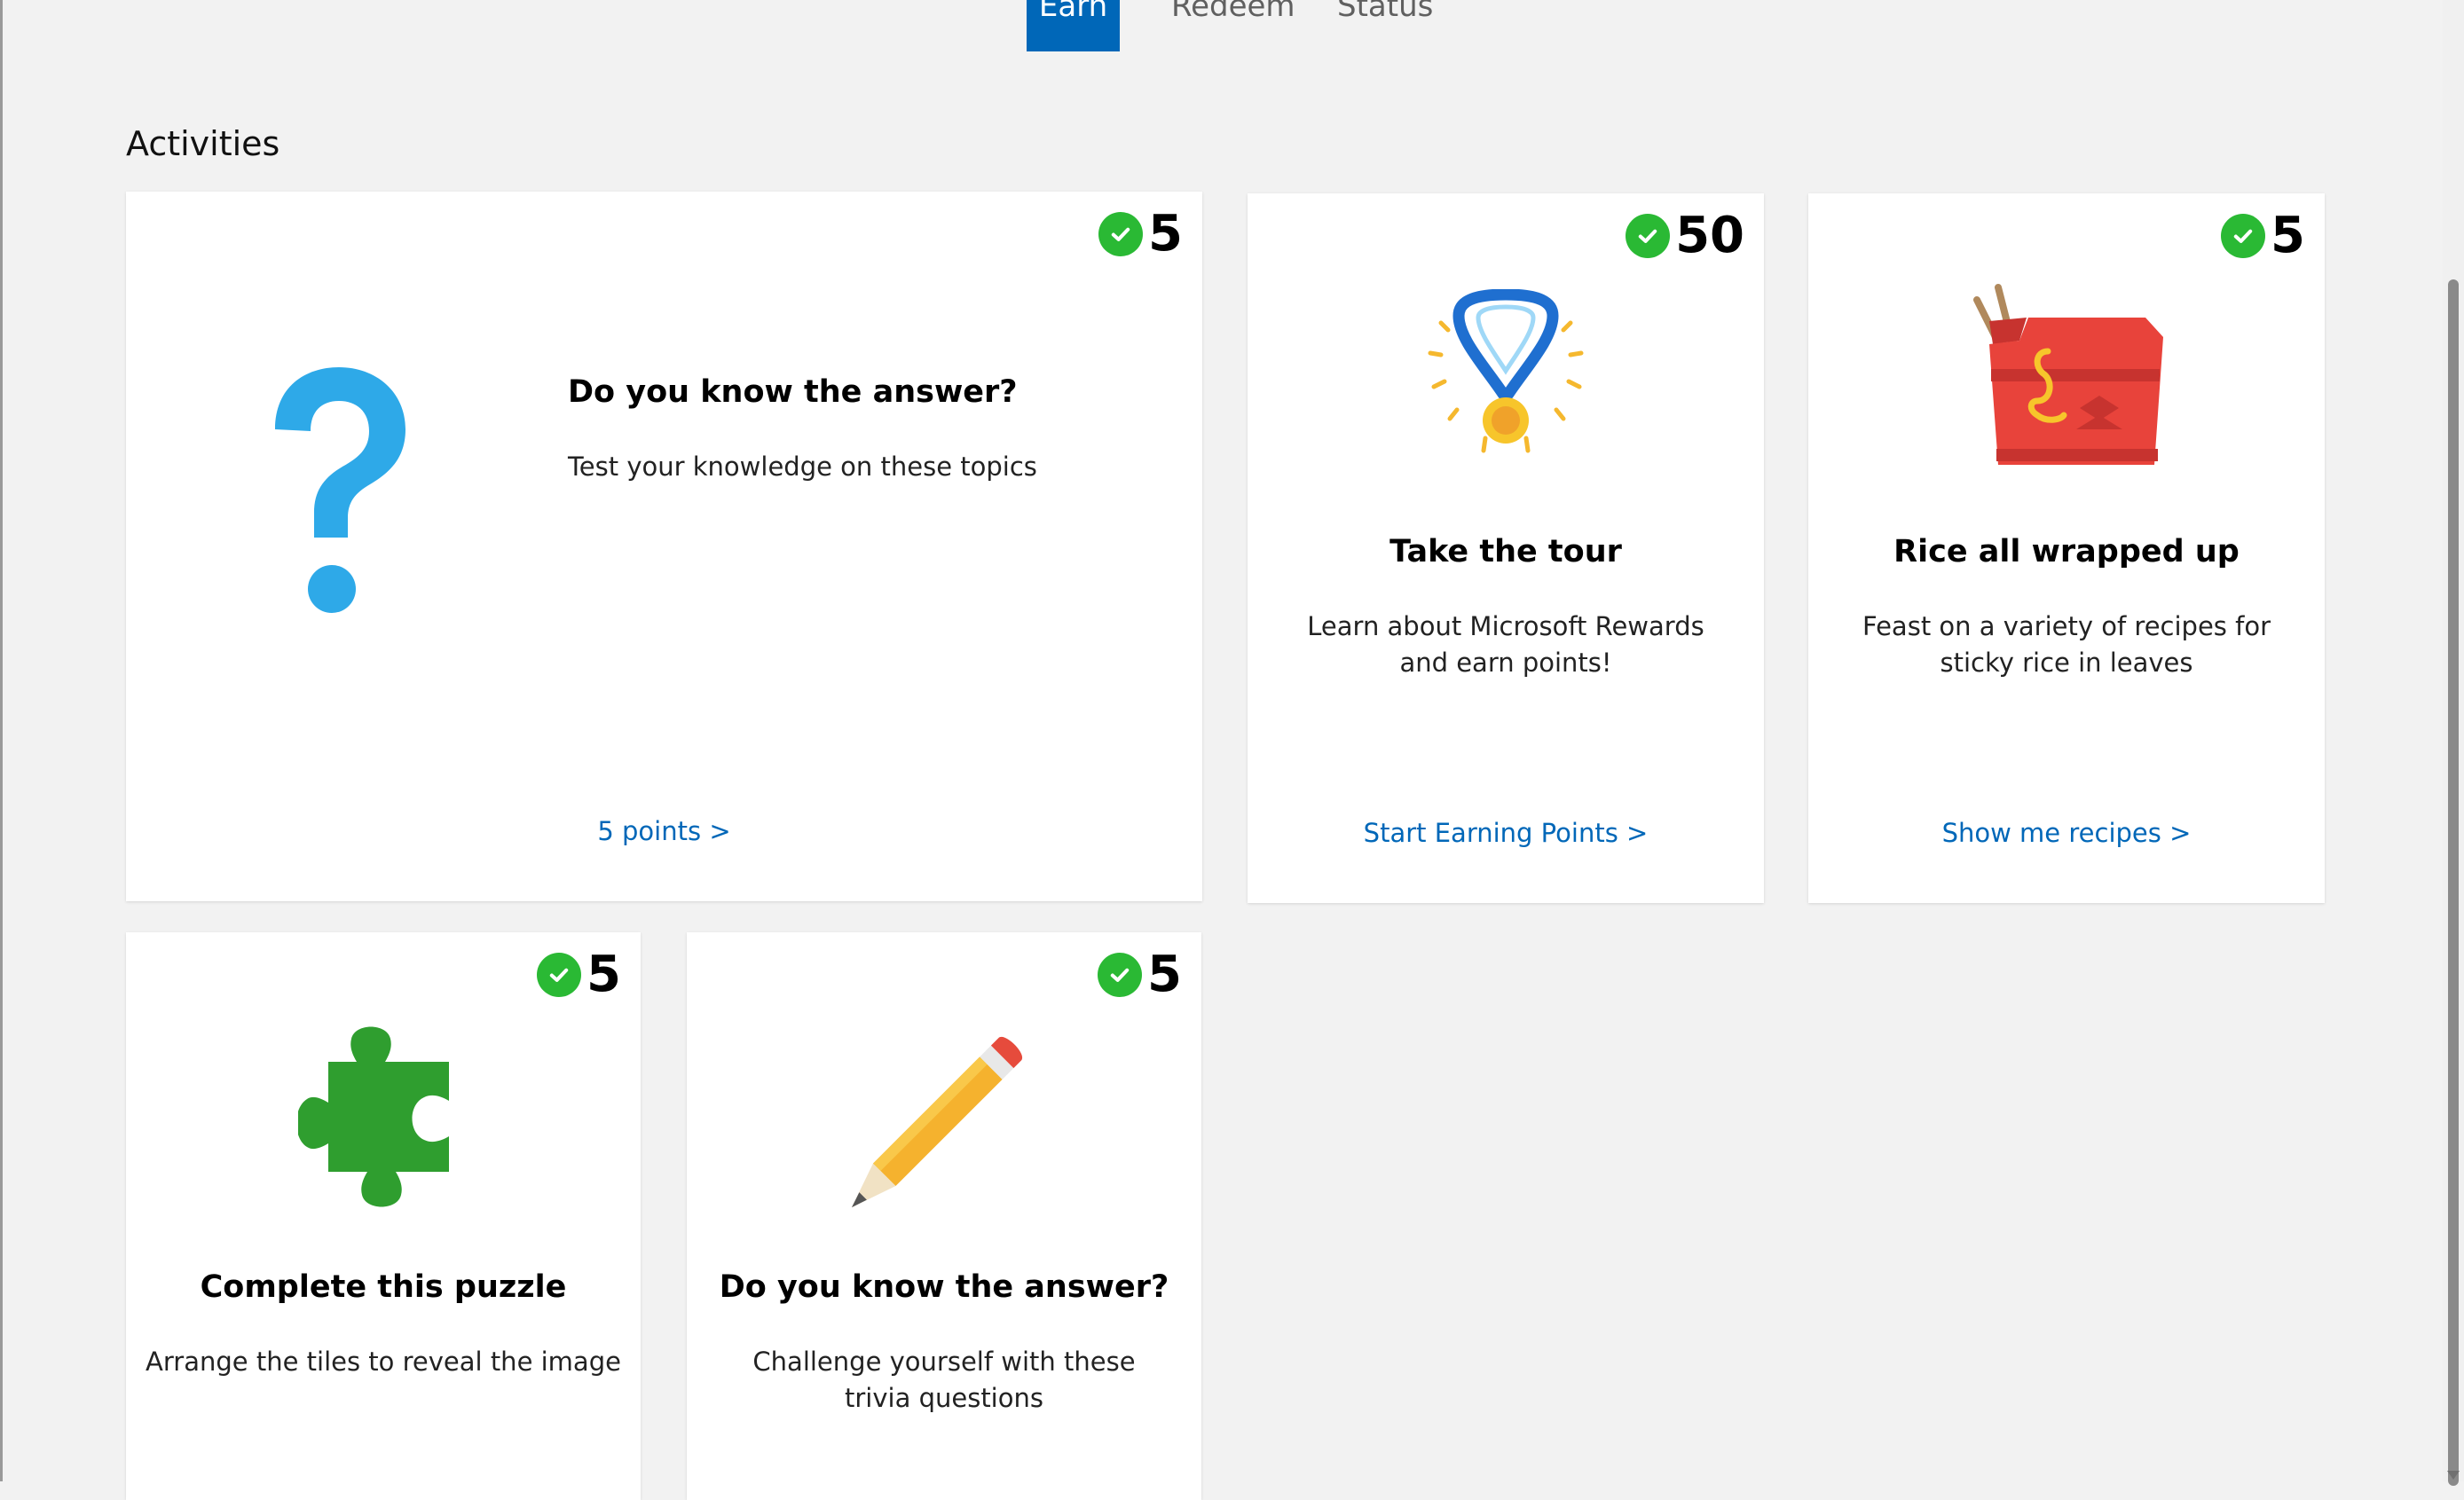 The width and height of the screenshot is (2464, 1500). What do you see at coordinates (203, 143) in the screenshot?
I see `section-title: Activities` at bounding box center [203, 143].